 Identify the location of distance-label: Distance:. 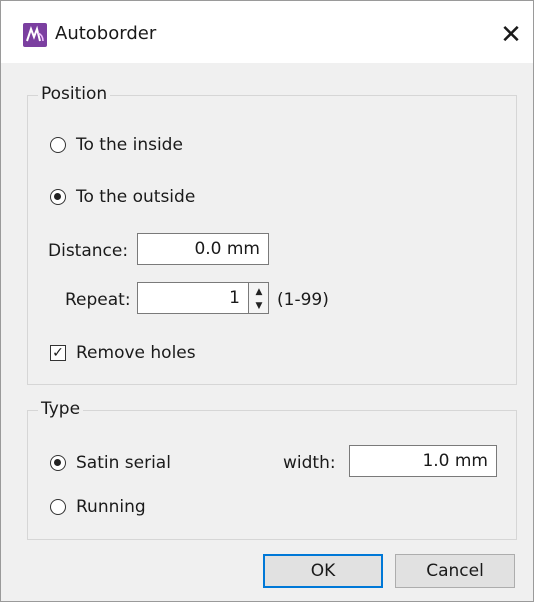
(88, 251).